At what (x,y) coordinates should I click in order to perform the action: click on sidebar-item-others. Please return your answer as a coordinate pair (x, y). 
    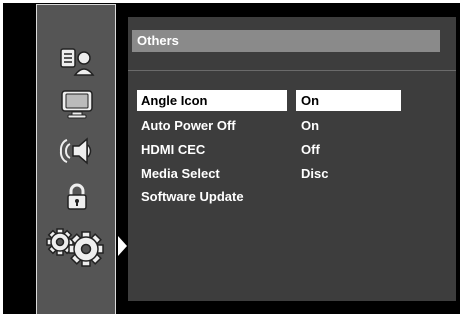
    Looking at the image, I should click on (77, 247).